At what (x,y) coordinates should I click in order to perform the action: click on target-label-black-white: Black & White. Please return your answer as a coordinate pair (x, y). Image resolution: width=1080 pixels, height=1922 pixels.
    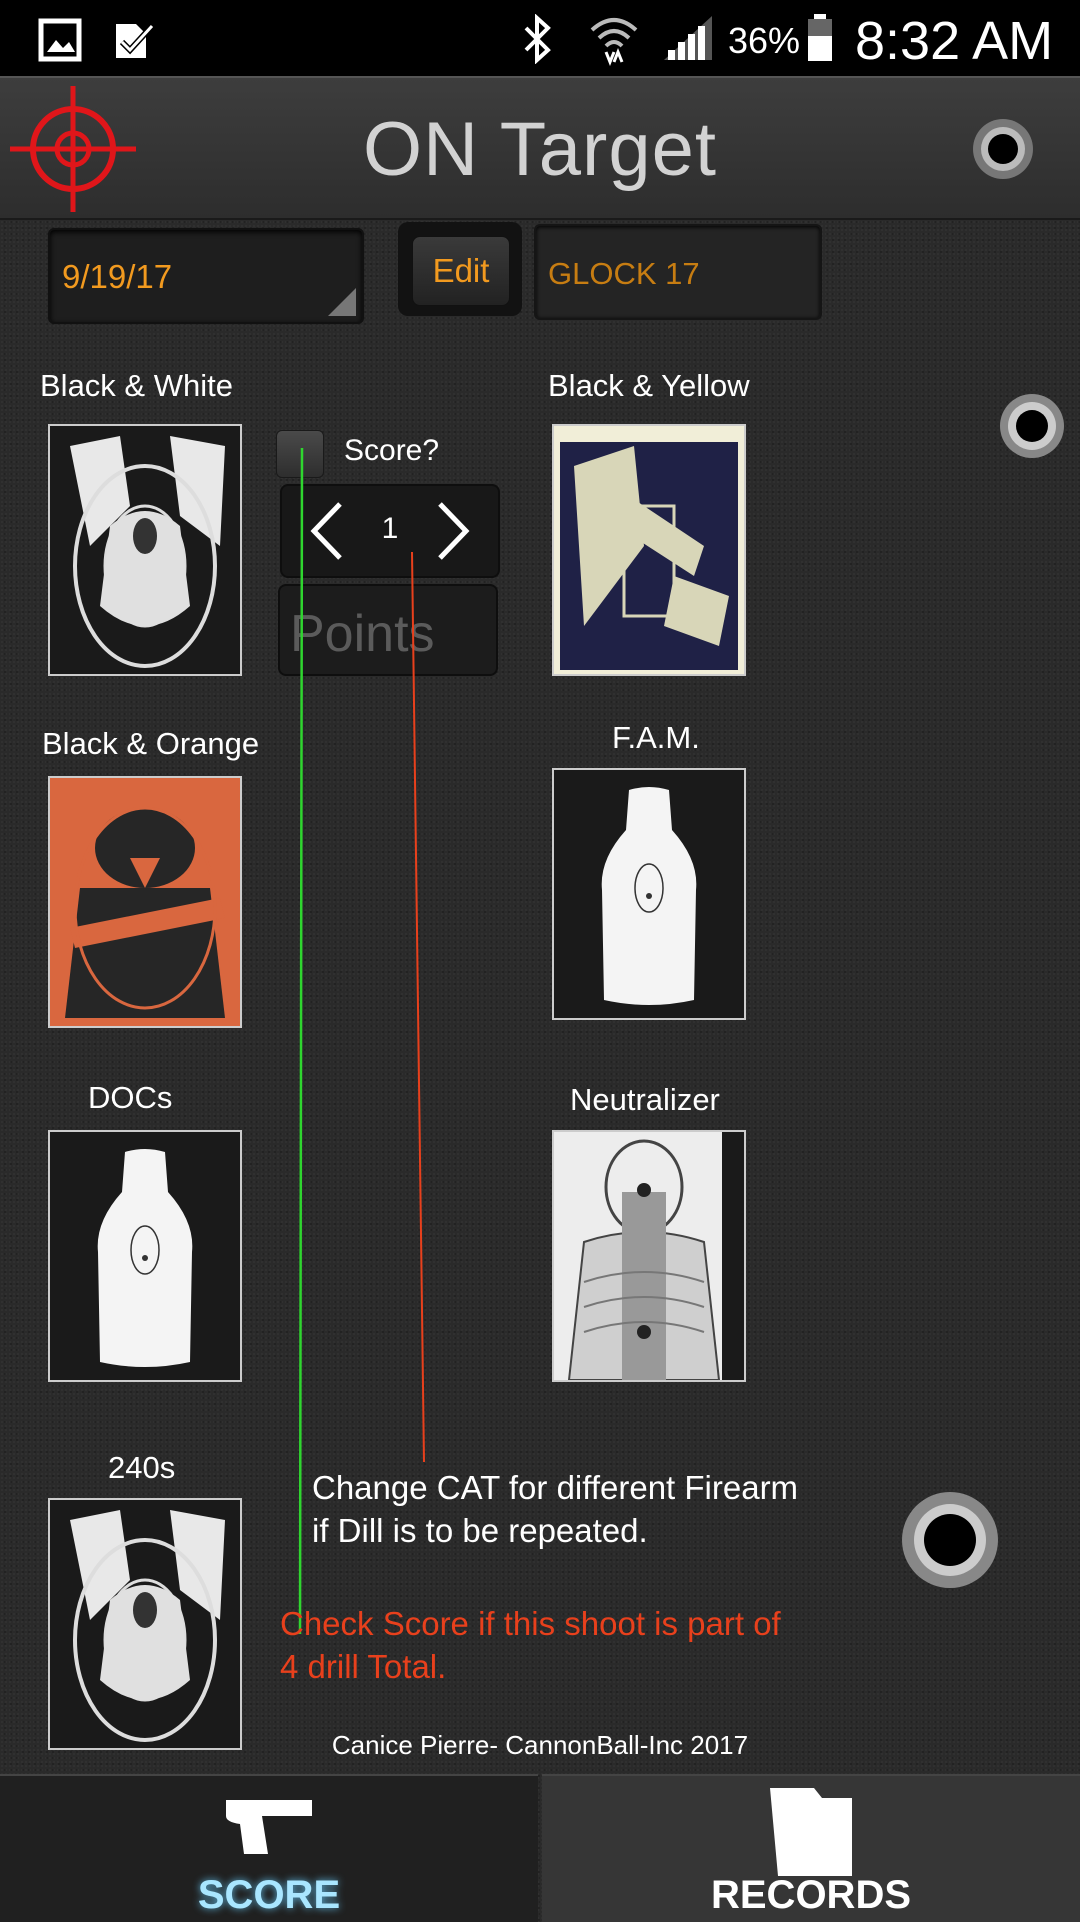
    Looking at the image, I should click on (136, 385).